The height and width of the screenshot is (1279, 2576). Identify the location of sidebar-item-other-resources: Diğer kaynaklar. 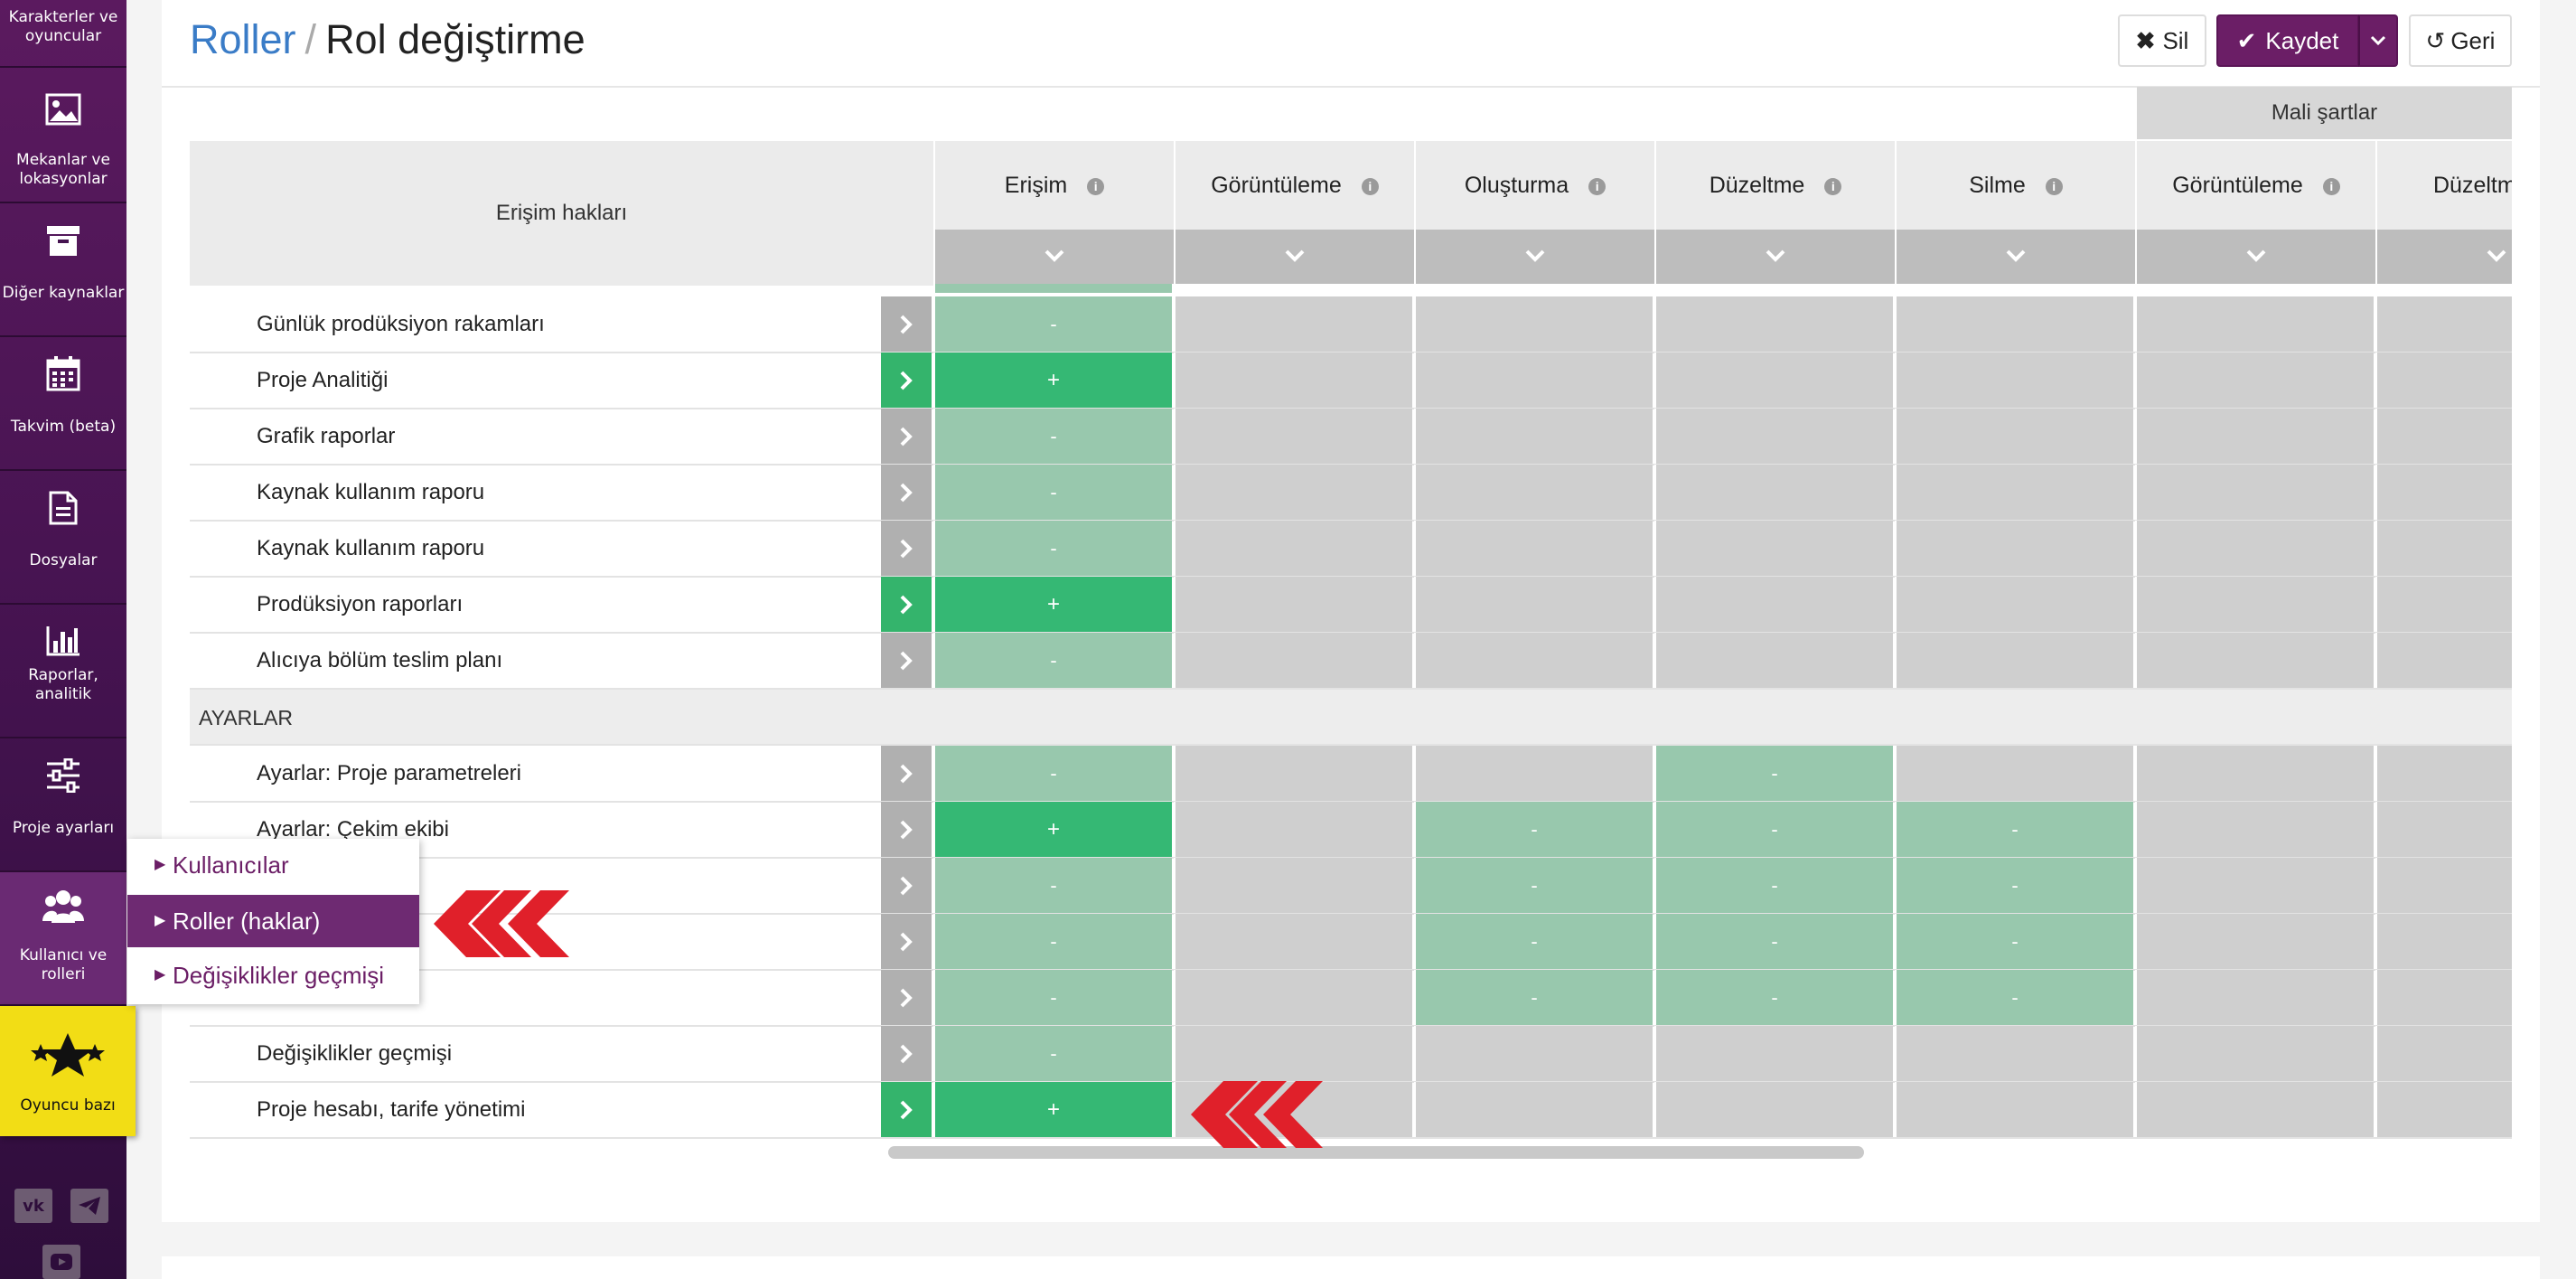
(63, 270).